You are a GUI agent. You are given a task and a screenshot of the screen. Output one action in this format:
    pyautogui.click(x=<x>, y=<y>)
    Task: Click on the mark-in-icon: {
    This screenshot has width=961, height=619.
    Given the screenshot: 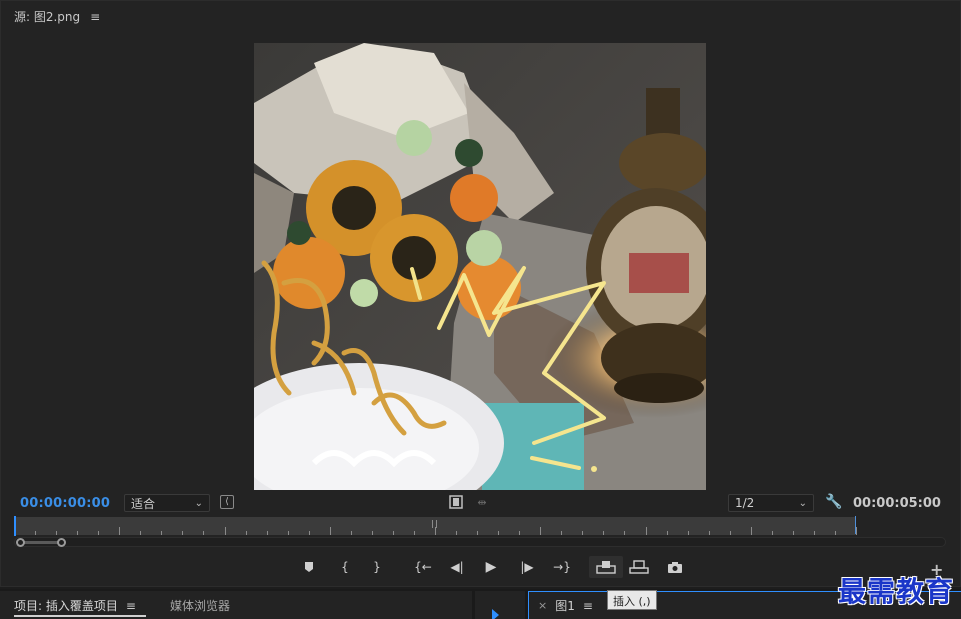 What is the action you would take?
    pyautogui.click(x=345, y=567)
    